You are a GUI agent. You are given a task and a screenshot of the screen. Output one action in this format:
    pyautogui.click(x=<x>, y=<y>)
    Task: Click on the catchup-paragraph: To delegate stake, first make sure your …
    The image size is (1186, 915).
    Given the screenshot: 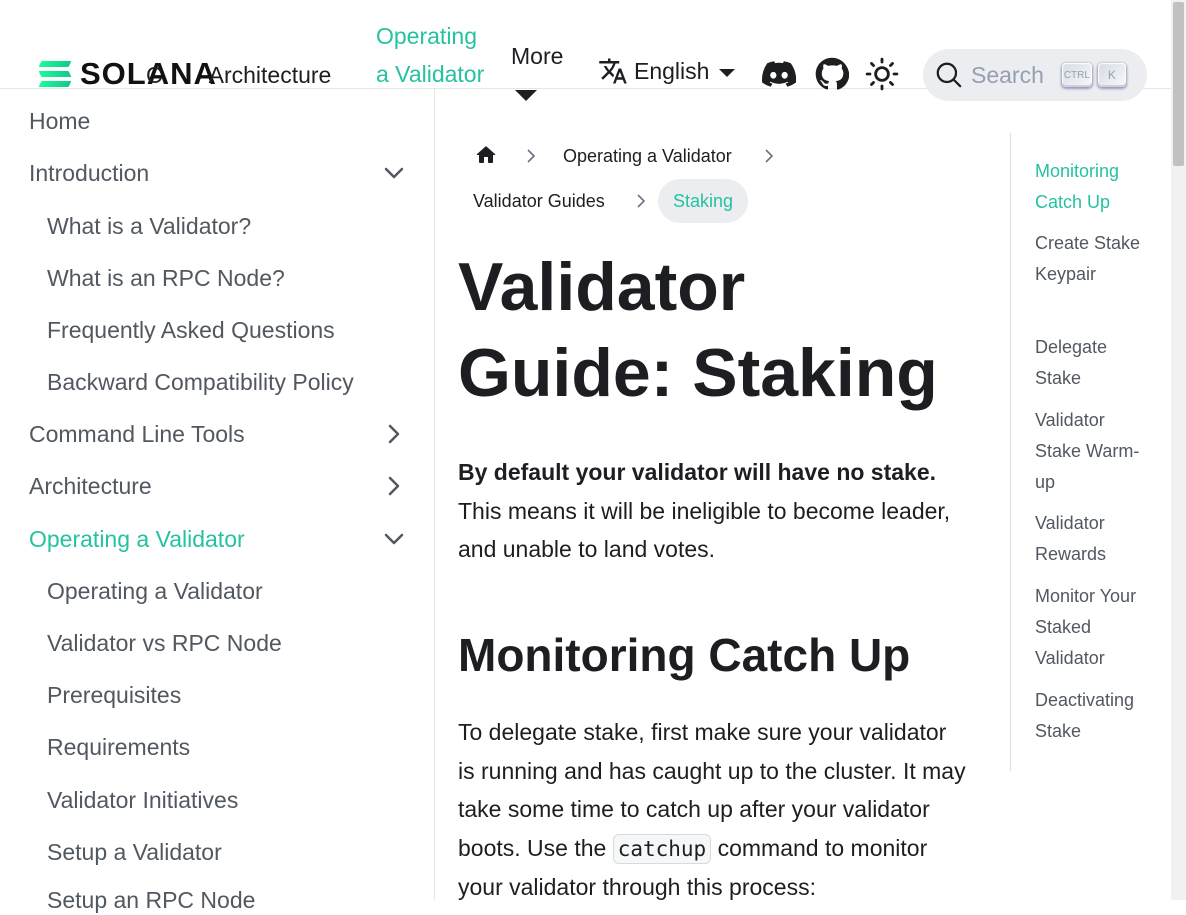 What is the action you would take?
    pyautogui.click(x=713, y=810)
    